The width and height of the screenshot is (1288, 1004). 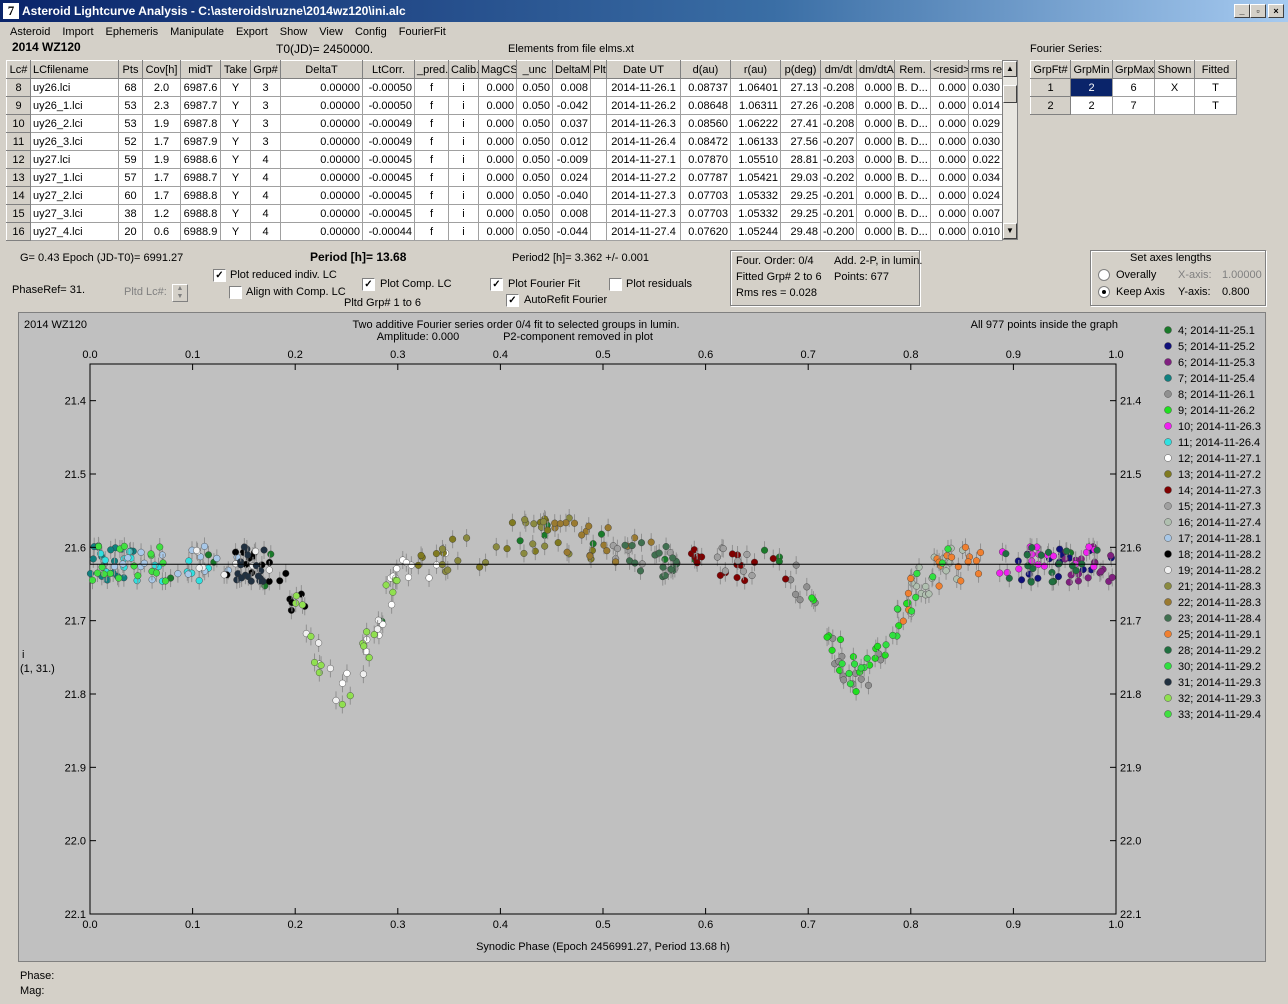 What do you see at coordinates (132, 32) in the screenshot?
I see `menu-ephemeris: Ephemeris` at bounding box center [132, 32].